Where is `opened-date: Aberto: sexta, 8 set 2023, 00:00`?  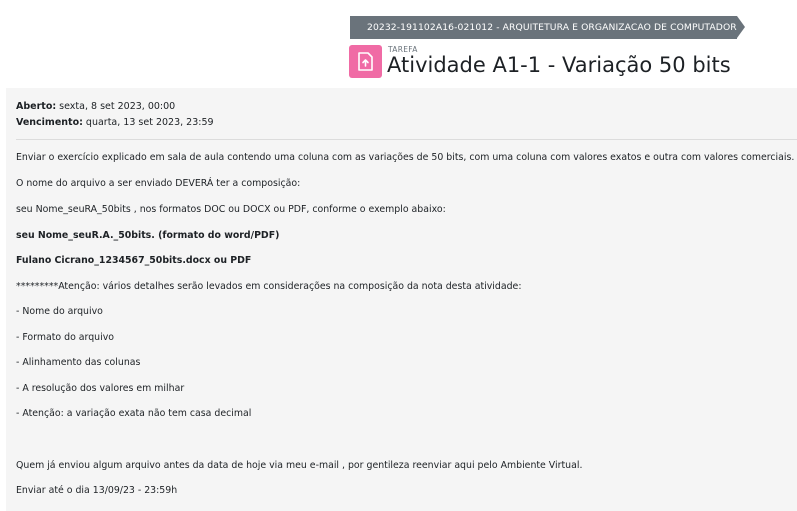
opened-date: Aberto: sexta, 8 set 2023, 00:00 is located at coordinates (96, 106).